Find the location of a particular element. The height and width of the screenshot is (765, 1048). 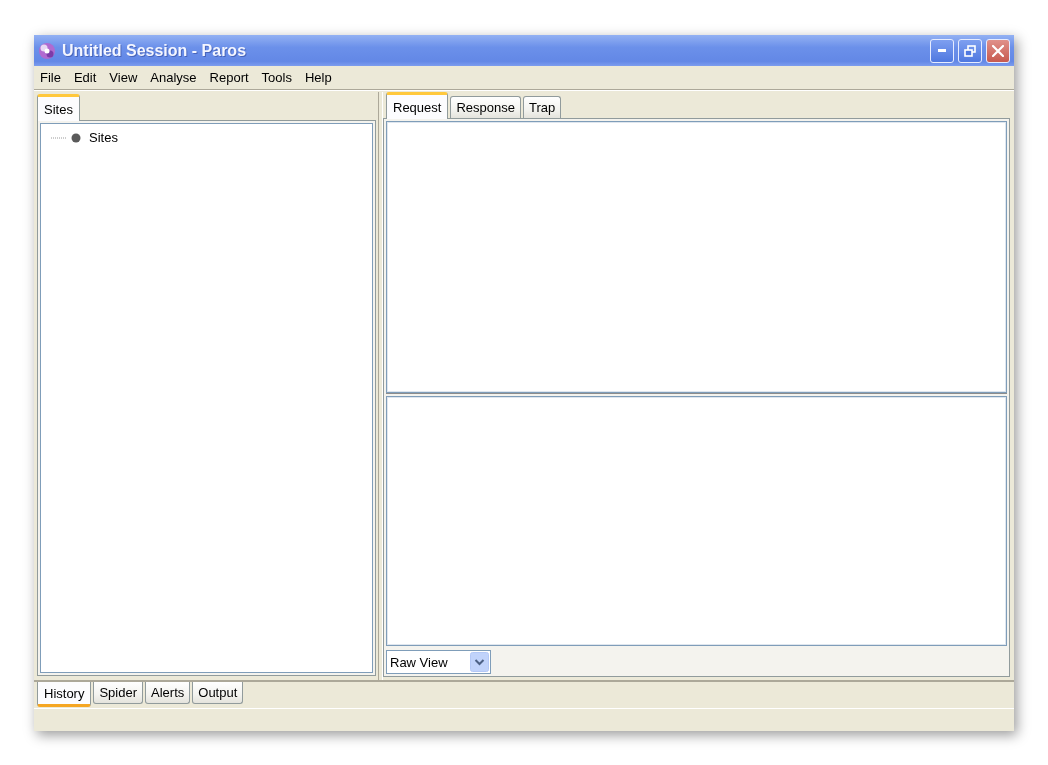

restore-button is located at coordinates (970, 50).